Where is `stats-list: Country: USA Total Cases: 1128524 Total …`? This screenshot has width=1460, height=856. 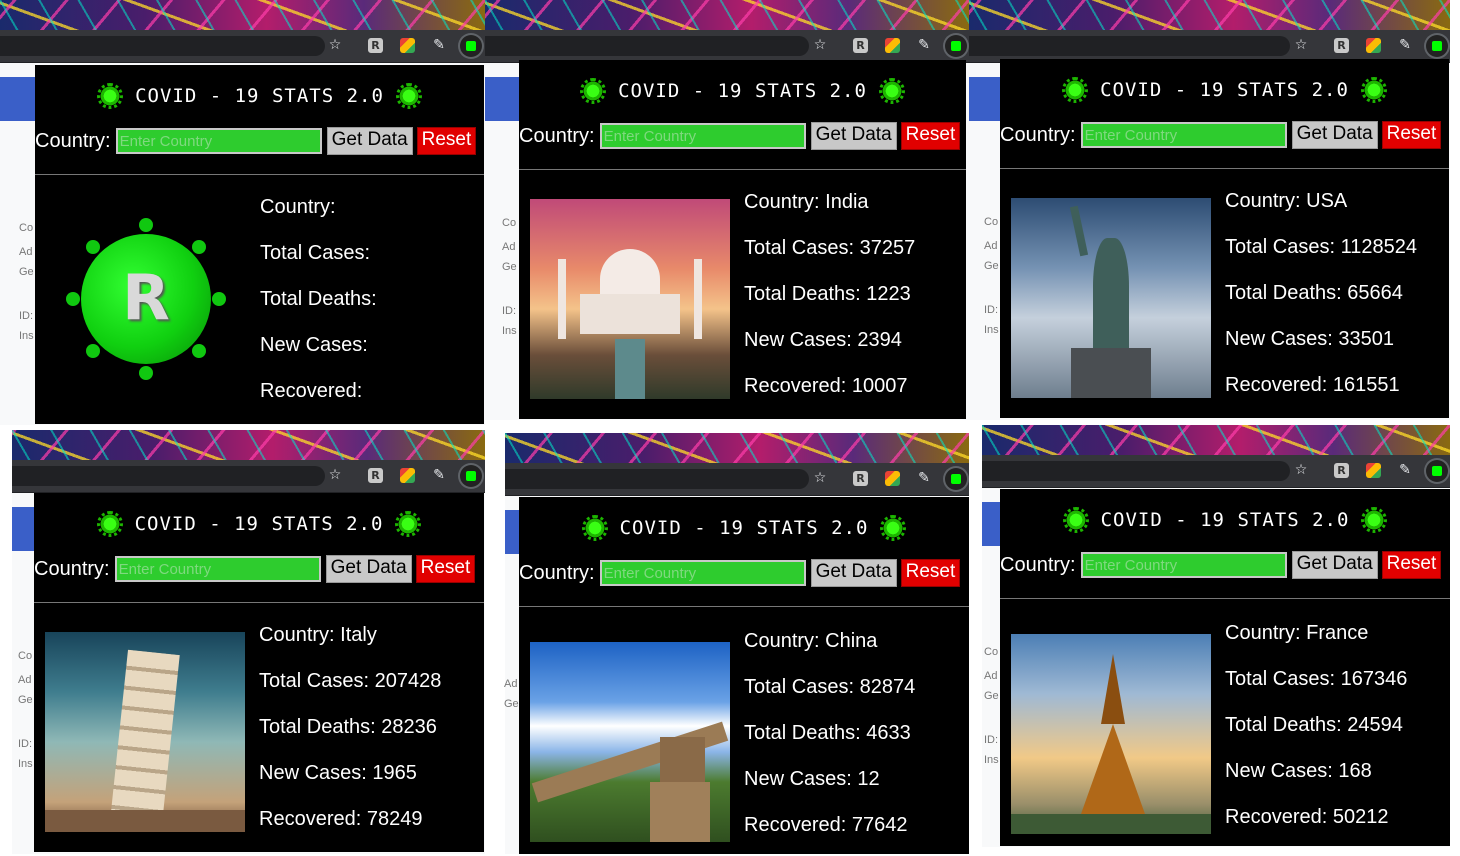
stats-list: Country: USA Total Cases: 1128524 Total … is located at coordinates (1321, 301).